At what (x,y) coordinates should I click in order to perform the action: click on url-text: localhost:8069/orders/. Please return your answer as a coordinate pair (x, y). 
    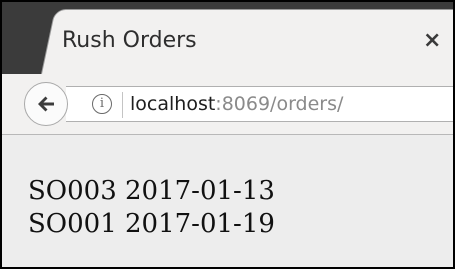
    Looking at the image, I should click on (236, 104).